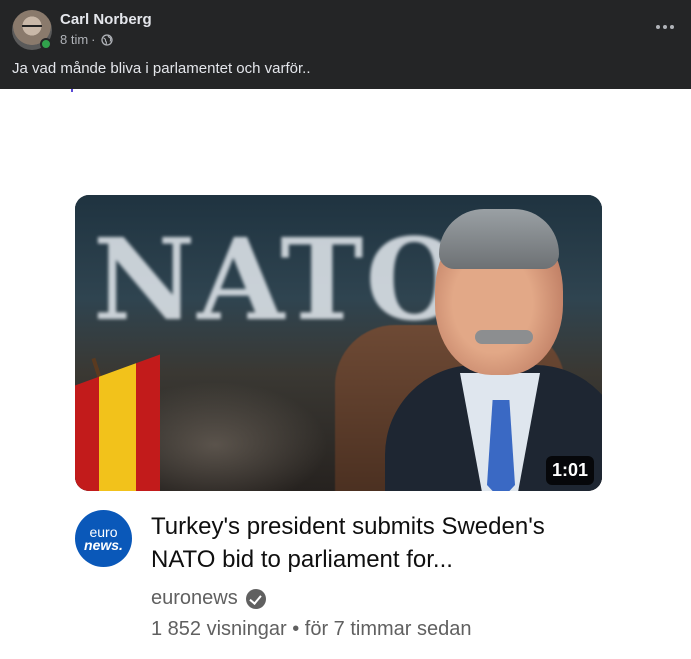  Describe the element at coordinates (32, 27) in the screenshot. I see `avatar-glasses` at that location.